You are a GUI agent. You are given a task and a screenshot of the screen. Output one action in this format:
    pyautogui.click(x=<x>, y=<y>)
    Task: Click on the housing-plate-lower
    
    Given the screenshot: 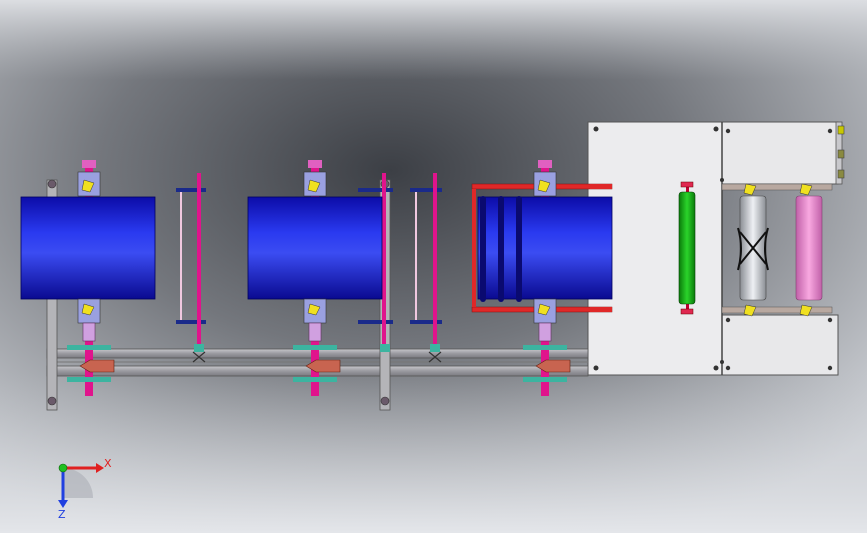 What is the action you would take?
    pyautogui.click(x=780, y=345)
    